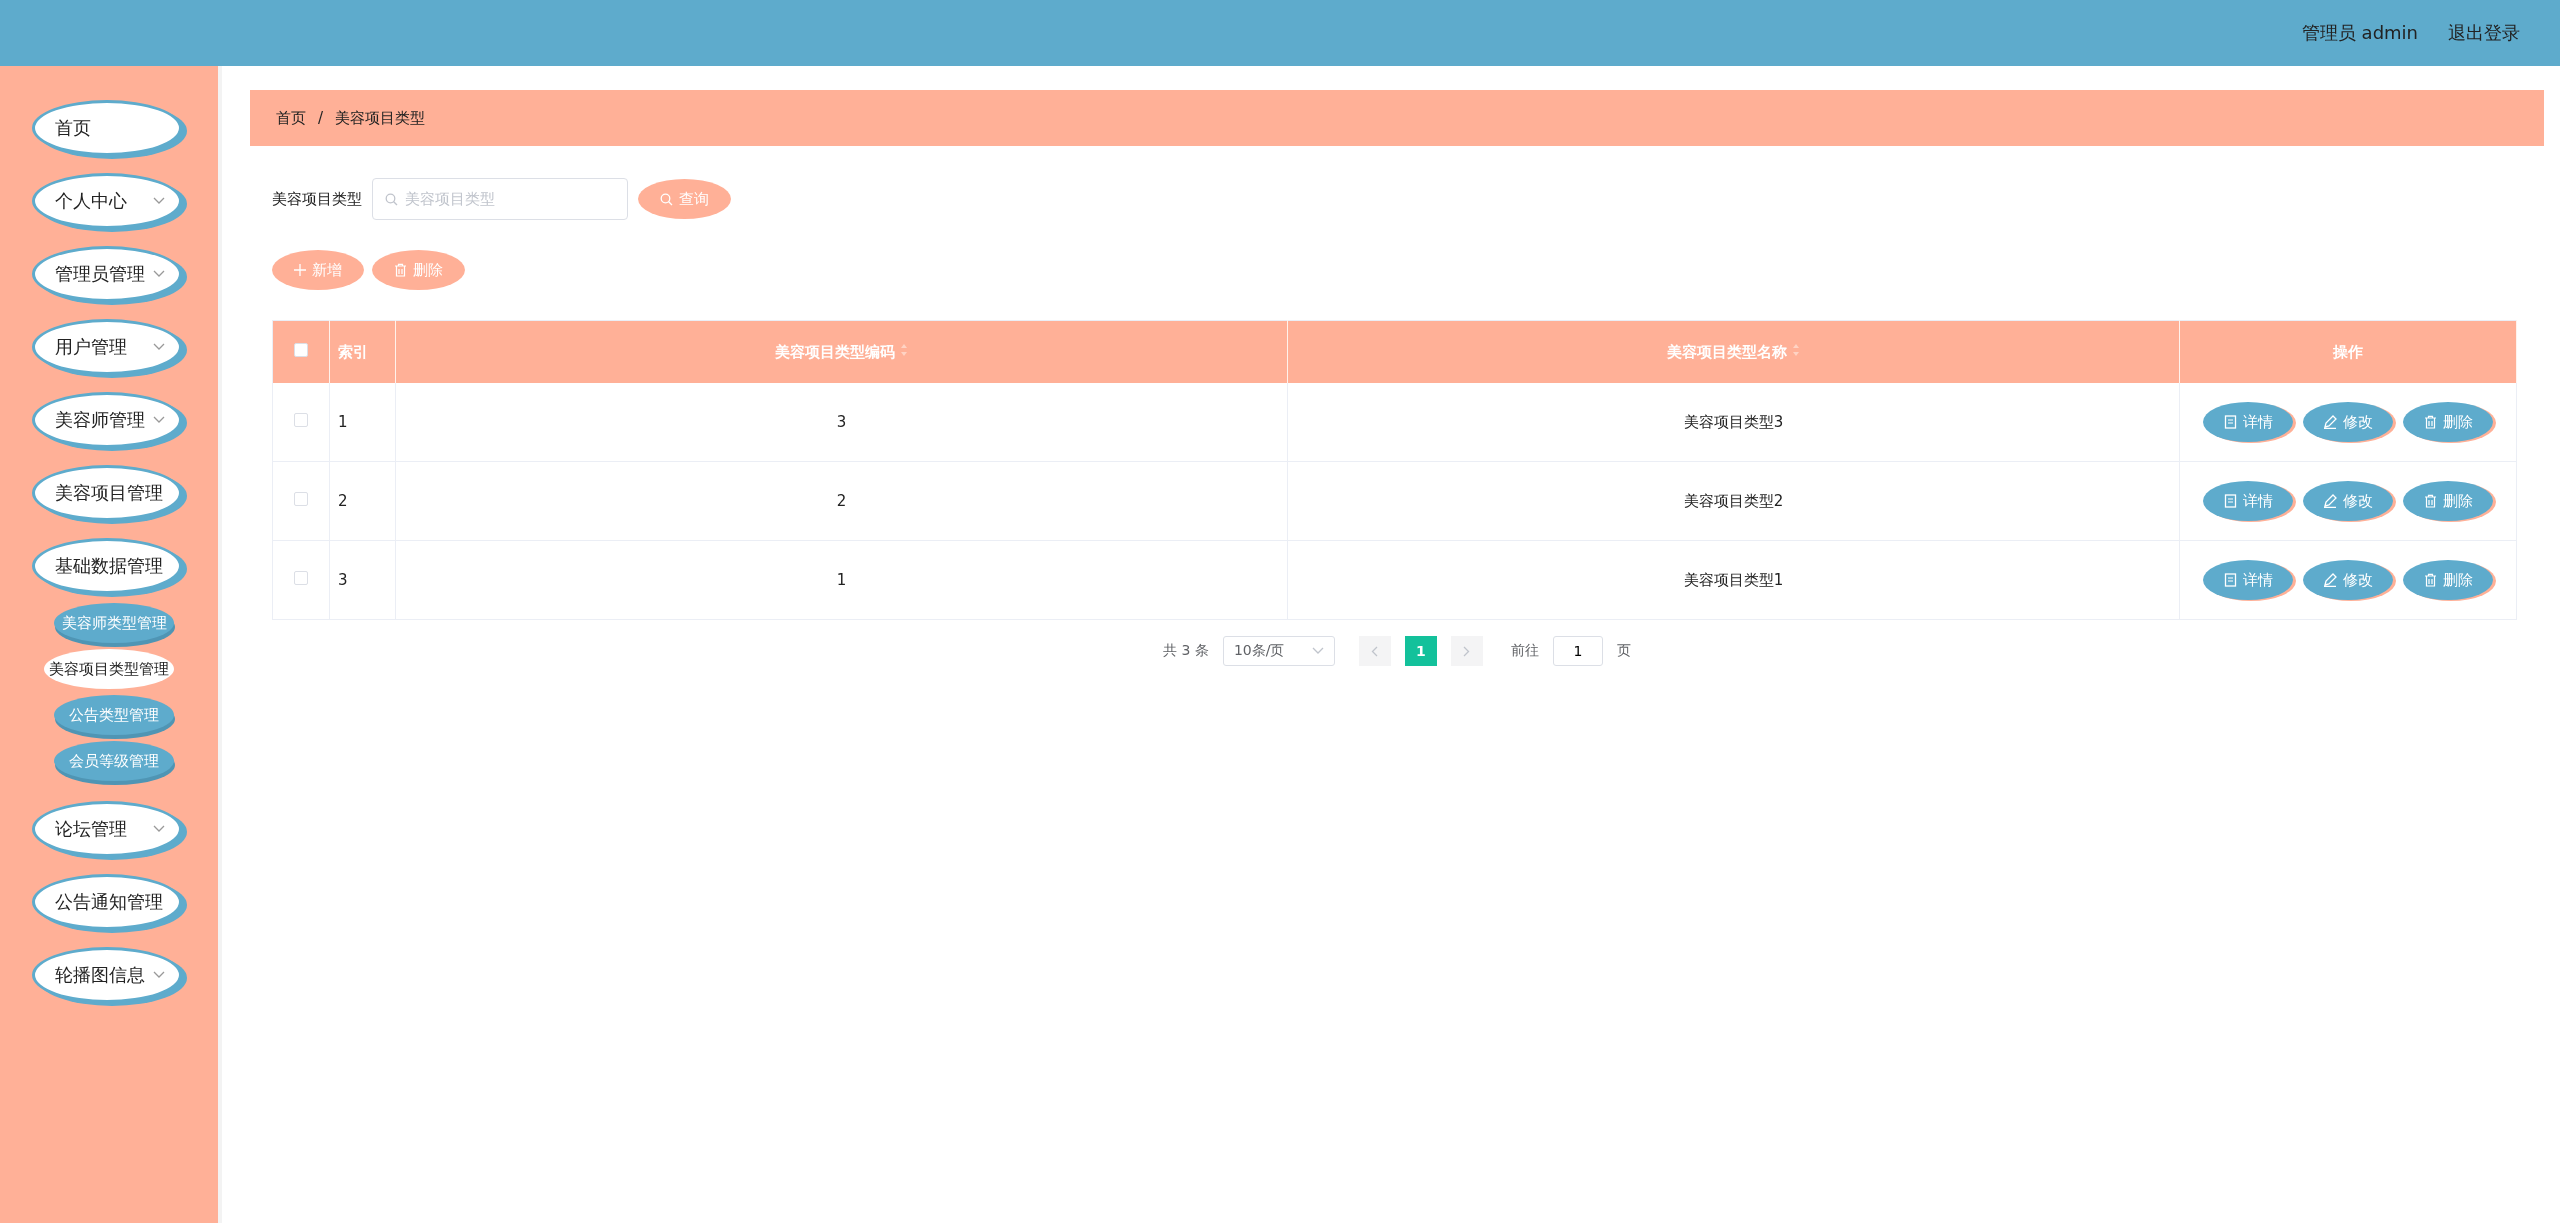 This screenshot has height=1223, width=2560. What do you see at coordinates (2348, 351) in the screenshot?
I see `column-header: 操作` at bounding box center [2348, 351].